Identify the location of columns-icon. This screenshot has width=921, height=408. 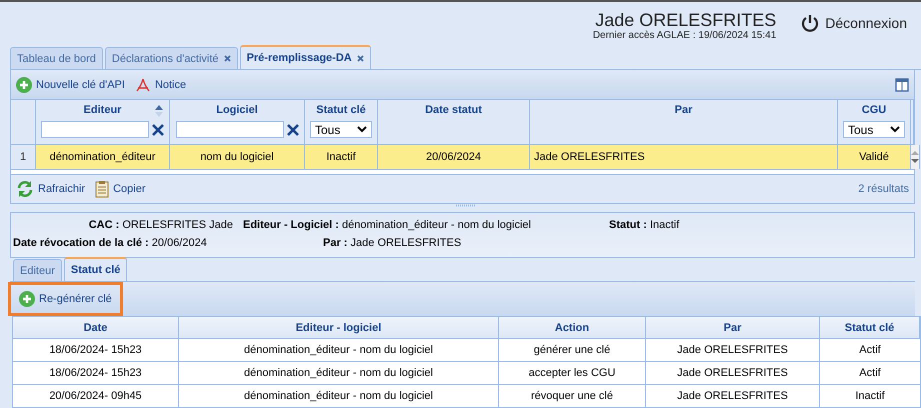
(902, 85).